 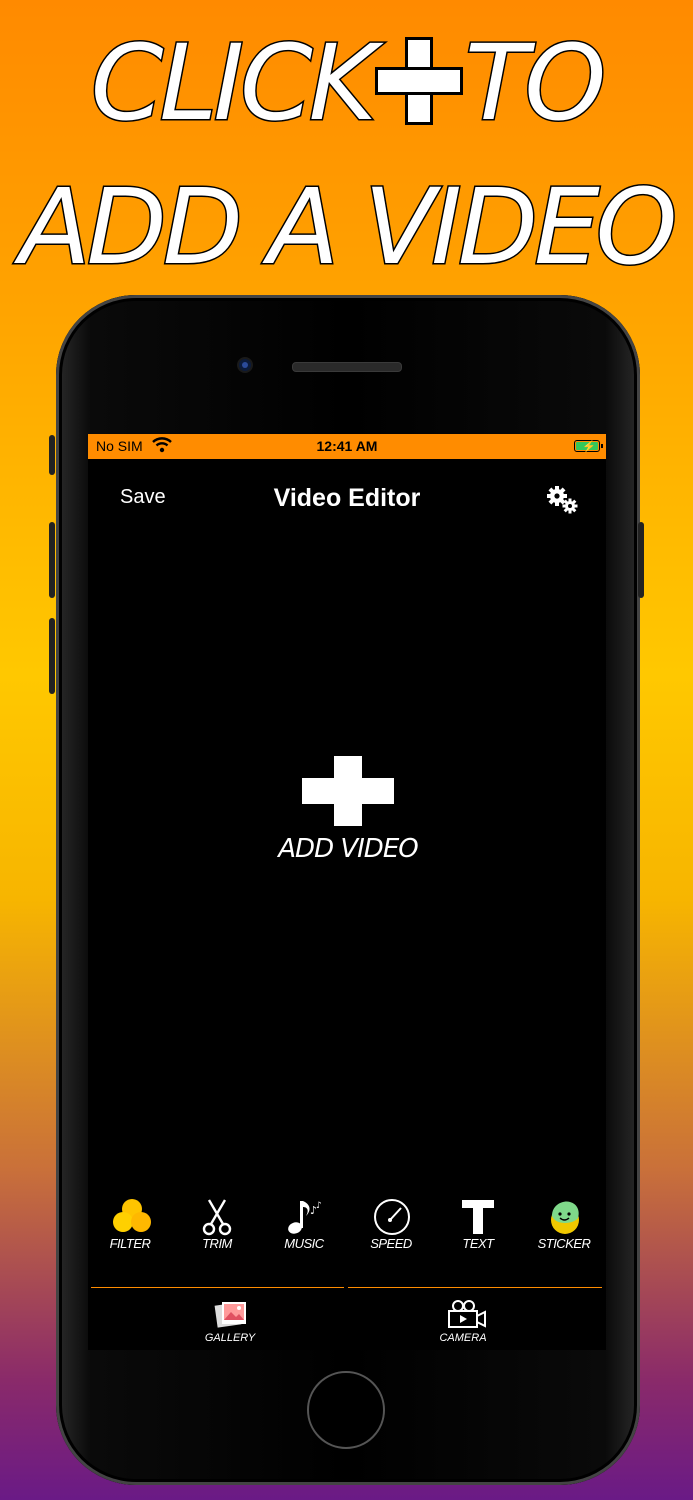 What do you see at coordinates (132, 1215) in the screenshot?
I see `filter-icon` at bounding box center [132, 1215].